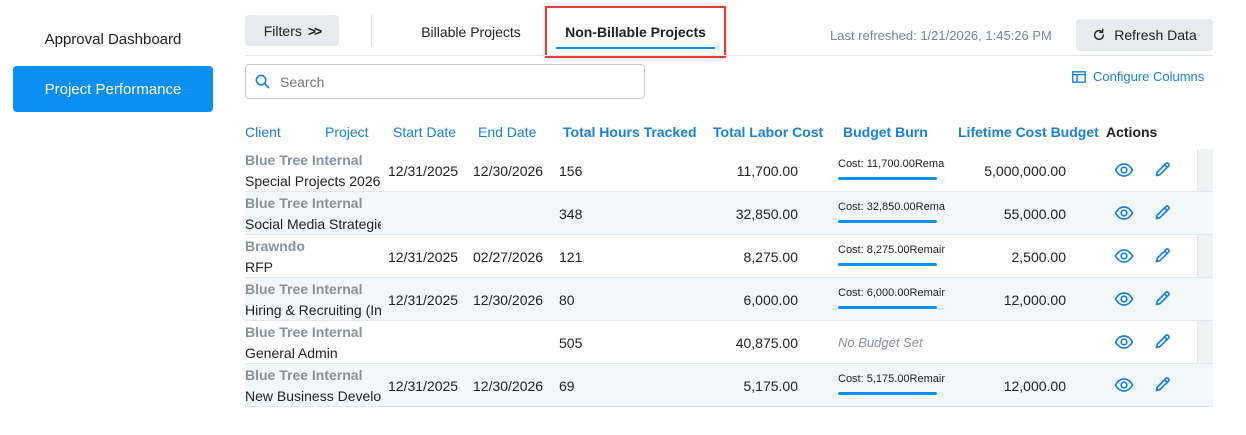  I want to click on lifetime-cost-budget: 55,000.00, so click(1034, 214).